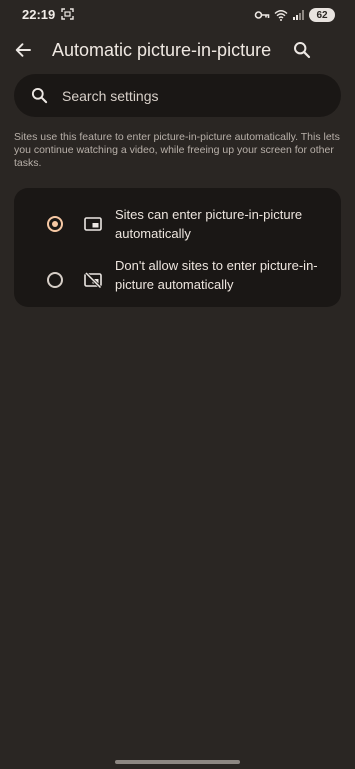 Image resolution: width=355 pixels, height=769 pixels. Describe the element at coordinates (93, 280) in the screenshot. I see `picture-in-picture-off-icon` at that location.